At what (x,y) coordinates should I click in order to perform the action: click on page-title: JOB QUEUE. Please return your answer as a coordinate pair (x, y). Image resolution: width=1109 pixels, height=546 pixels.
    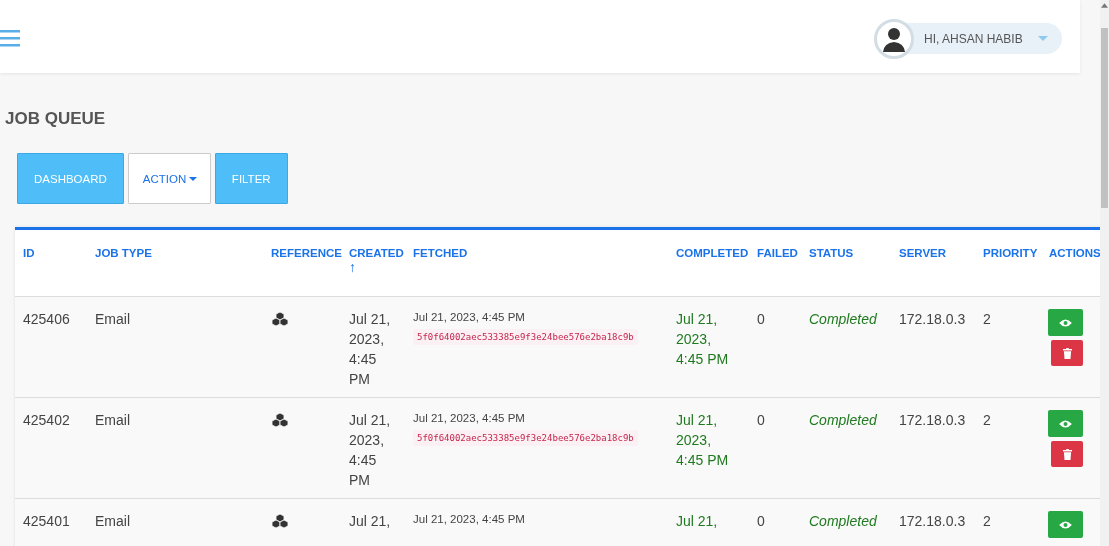
    Looking at the image, I should click on (56, 119).